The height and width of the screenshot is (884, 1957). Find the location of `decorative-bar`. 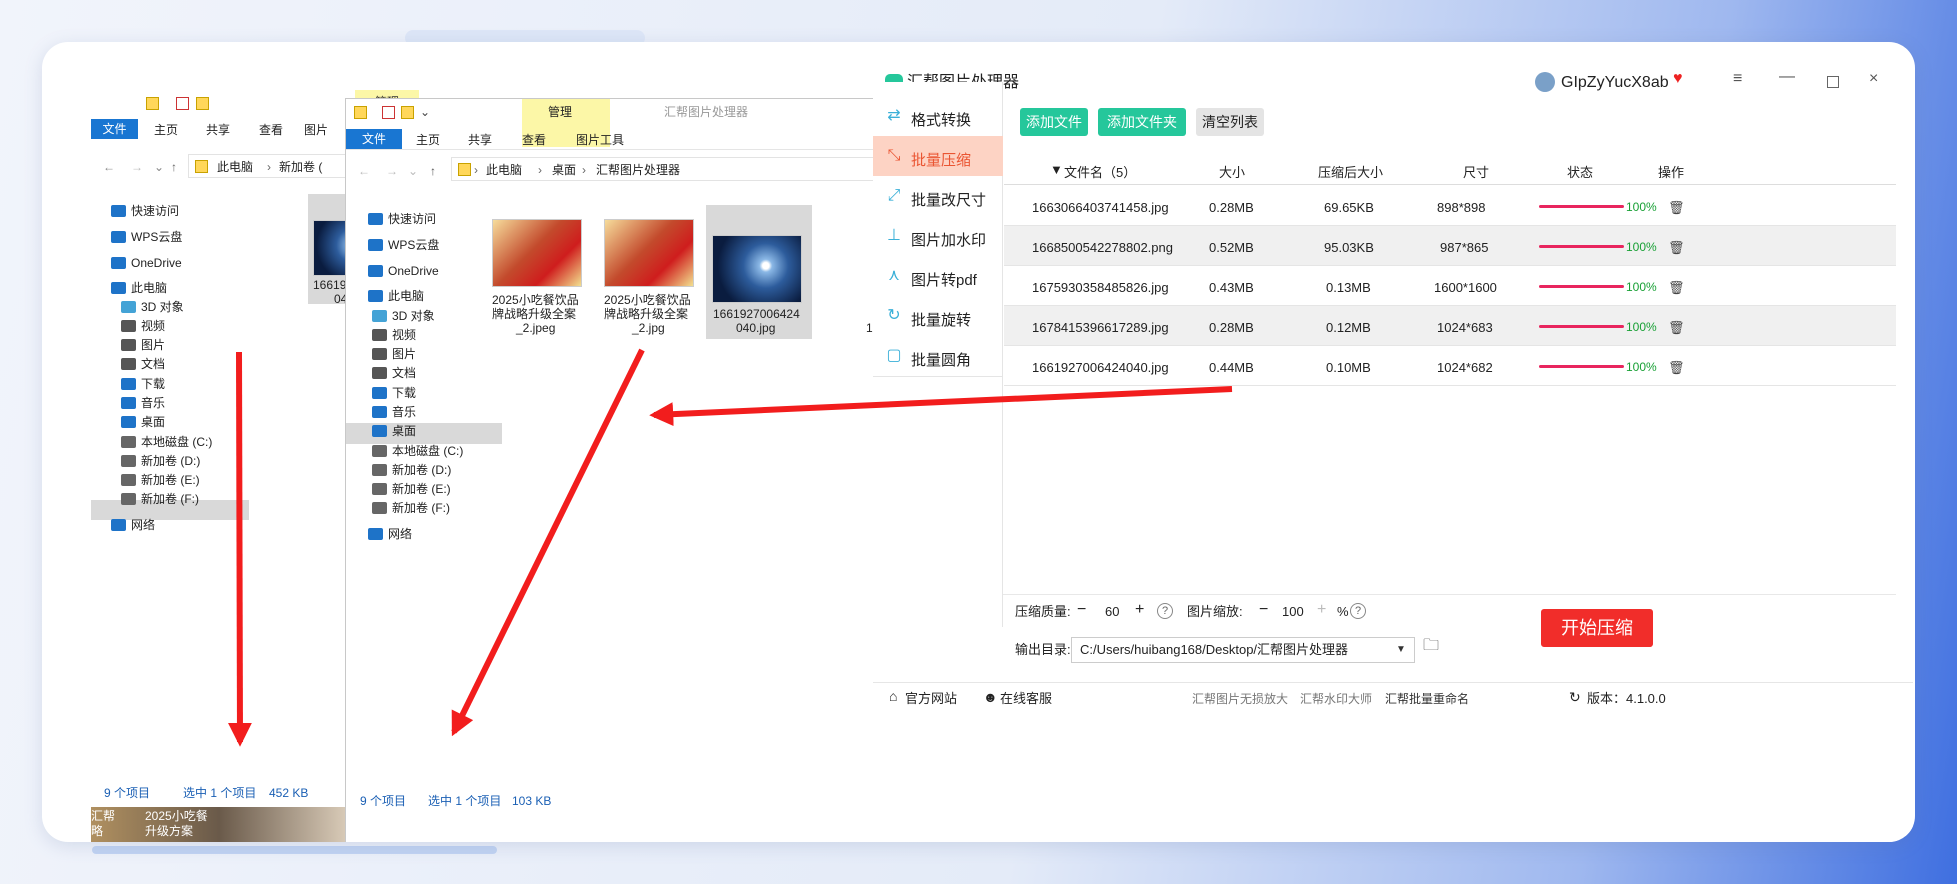

decorative-bar is located at coordinates (294, 850).